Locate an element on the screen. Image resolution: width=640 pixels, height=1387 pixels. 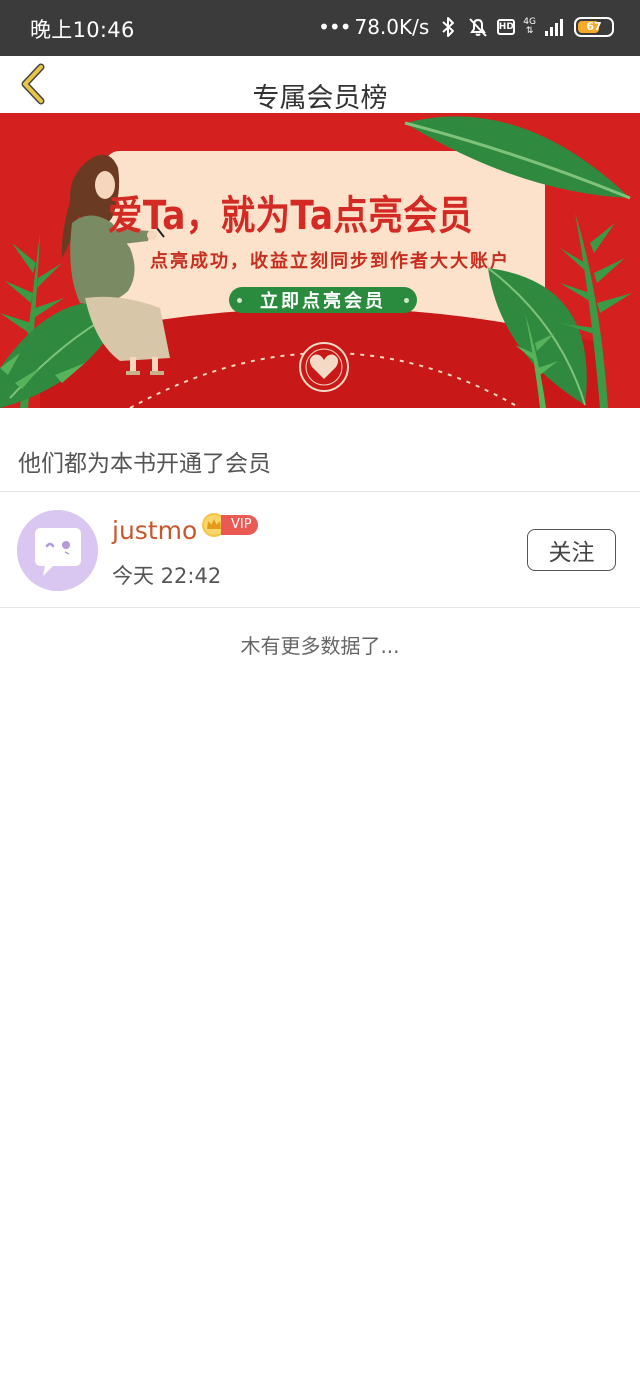
battery-icon: 67 is located at coordinates (594, 27).